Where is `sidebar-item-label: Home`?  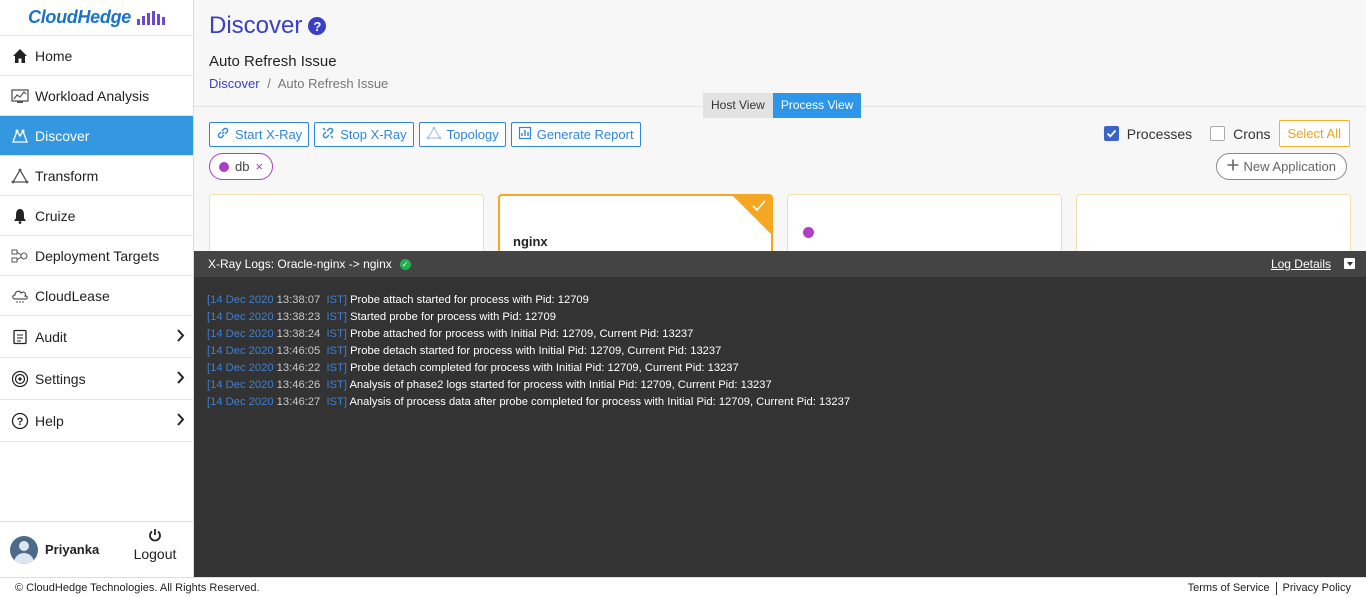 sidebar-item-label: Home is located at coordinates (54, 55).